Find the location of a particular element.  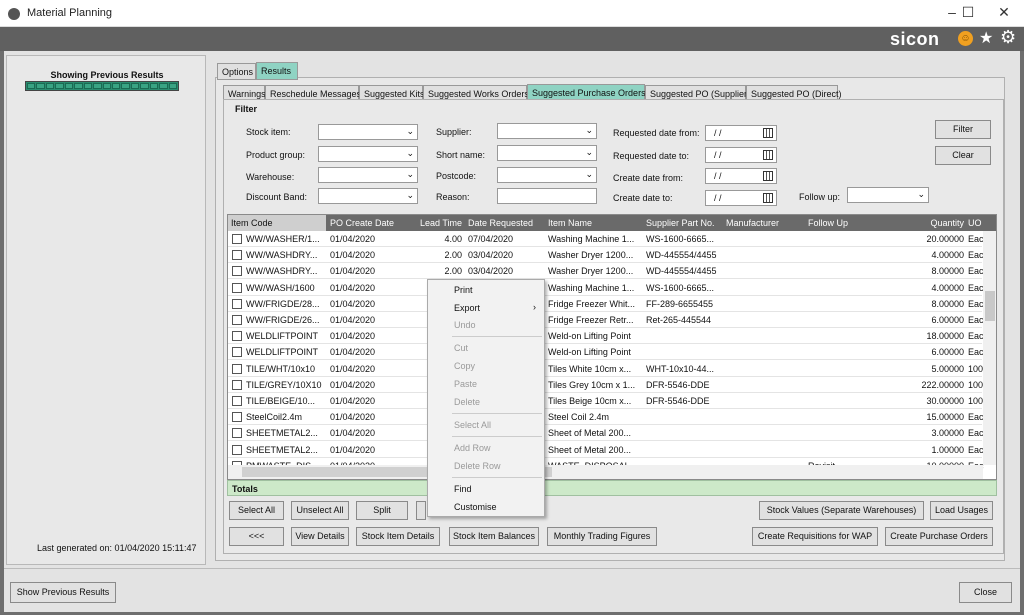

show-previous-results-button: Show Previous Results is located at coordinates (63, 592).